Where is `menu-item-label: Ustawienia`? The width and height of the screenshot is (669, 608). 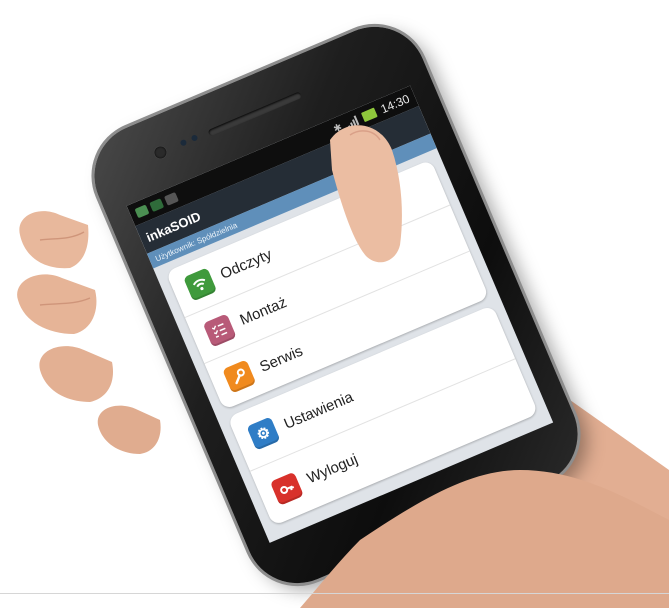 menu-item-label: Ustawienia is located at coordinates (318, 410).